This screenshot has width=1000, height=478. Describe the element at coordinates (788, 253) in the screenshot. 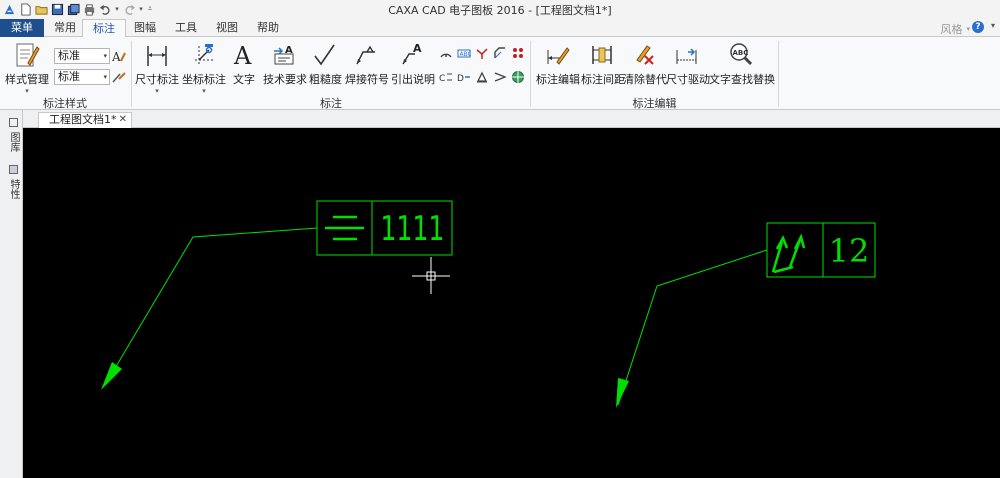

I see `total-runout-symbol-icon` at that location.